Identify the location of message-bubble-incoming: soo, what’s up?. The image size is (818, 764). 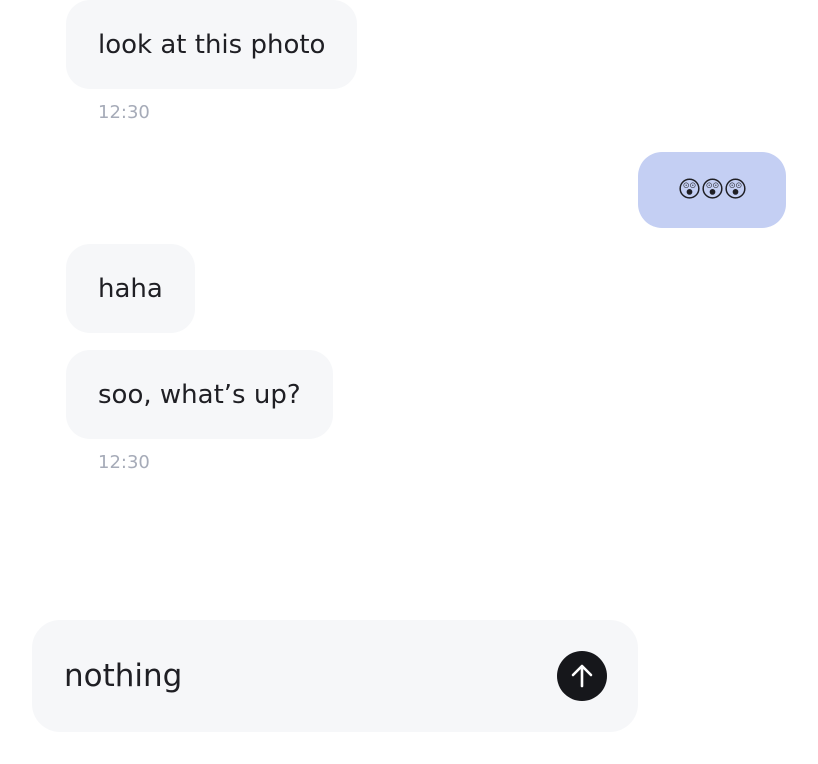
(199, 394).